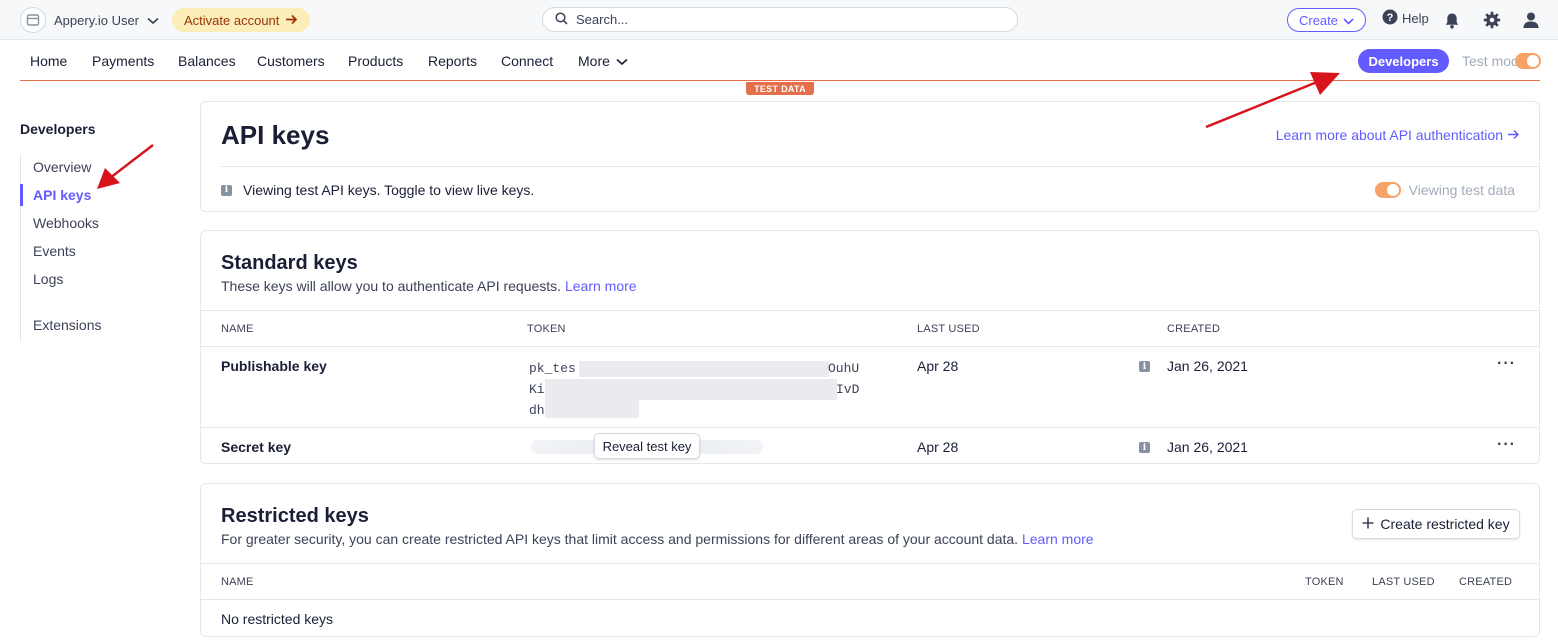  I want to click on nav-more: More, so click(603, 61).